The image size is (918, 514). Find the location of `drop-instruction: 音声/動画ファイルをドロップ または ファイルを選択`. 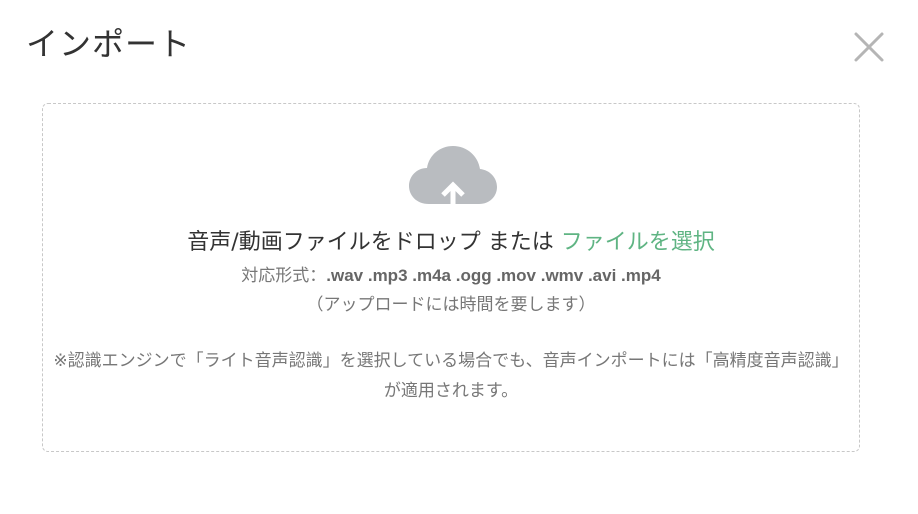

drop-instruction: 音声/動画ファイルをドロップ または ファイルを選択 is located at coordinates (451, 243).